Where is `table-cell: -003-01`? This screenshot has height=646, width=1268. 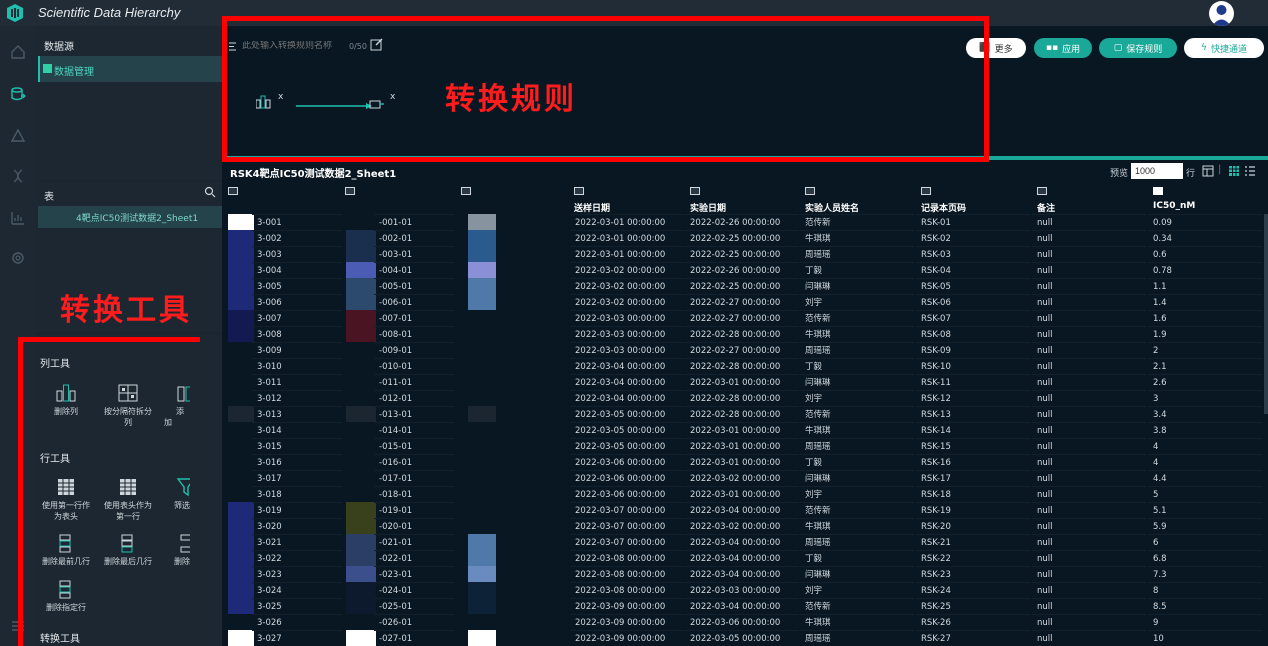 table-cell: -003-01 is located at coordinates (414, 254).